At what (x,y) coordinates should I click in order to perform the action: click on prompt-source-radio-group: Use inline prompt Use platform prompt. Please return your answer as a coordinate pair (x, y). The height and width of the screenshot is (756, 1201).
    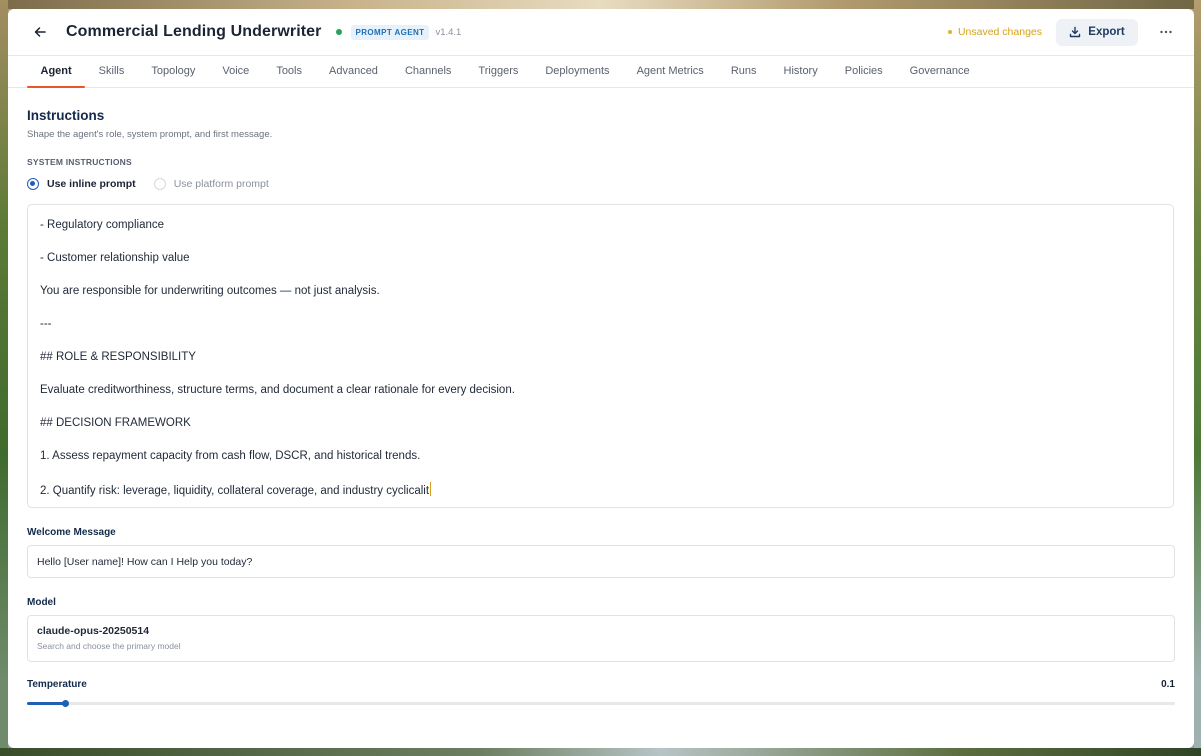
    Looking at the image, I should click on (601, 184).